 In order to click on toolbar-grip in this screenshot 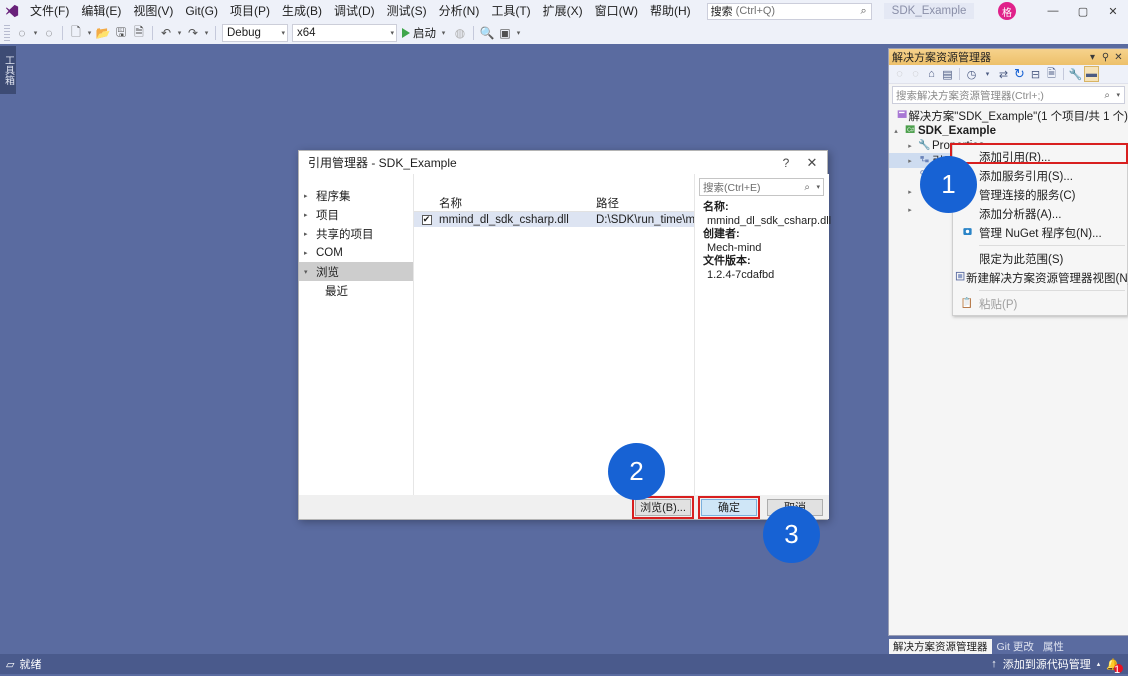, I will do `click(7, 33)`.